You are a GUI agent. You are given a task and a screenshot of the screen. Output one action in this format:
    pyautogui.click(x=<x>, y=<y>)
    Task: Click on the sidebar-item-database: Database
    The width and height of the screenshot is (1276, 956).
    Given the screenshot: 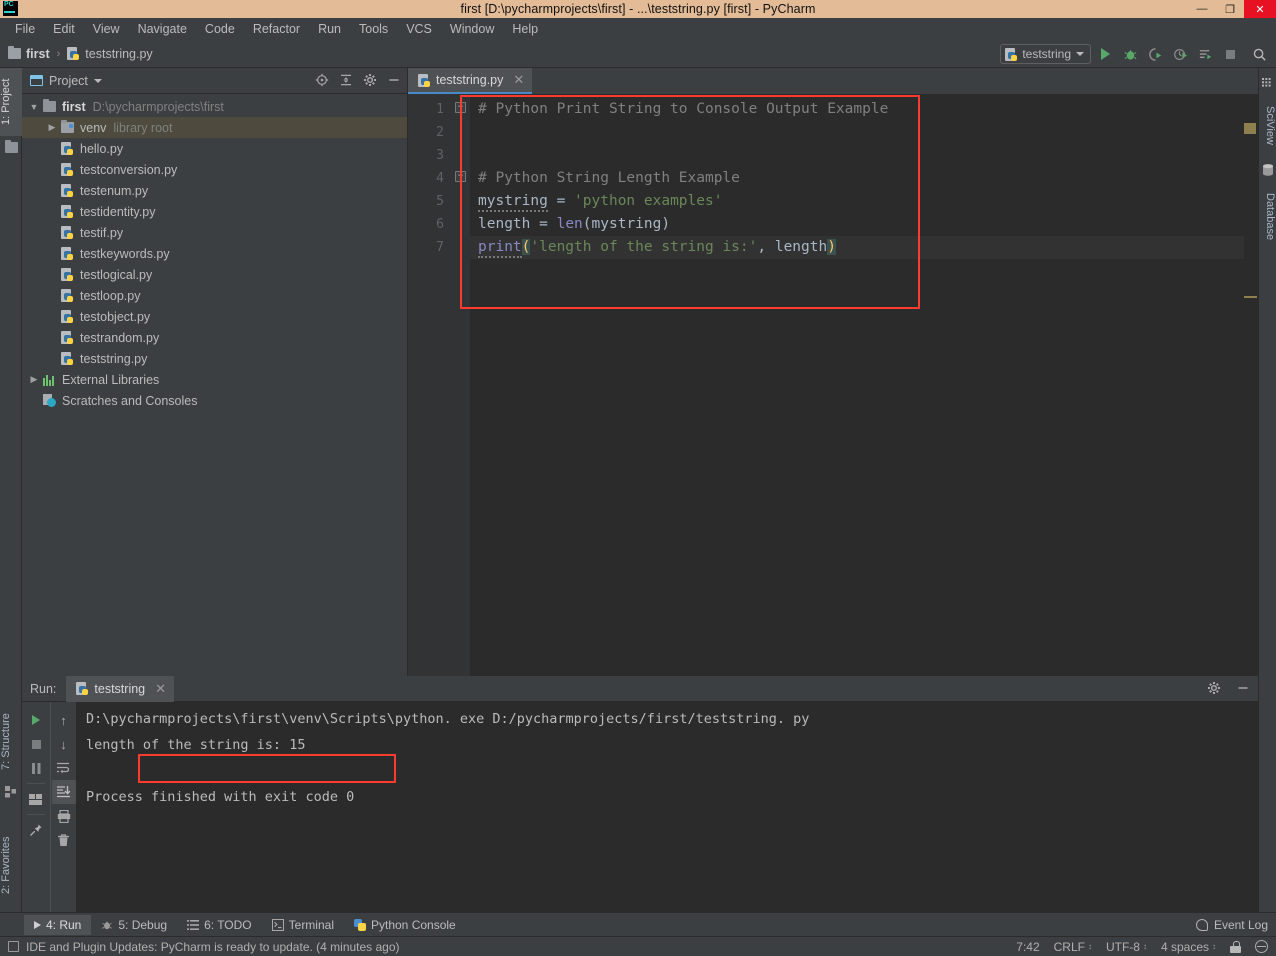 What is the action you would take?
    pyautogui.click(x=1267, y=217)
    